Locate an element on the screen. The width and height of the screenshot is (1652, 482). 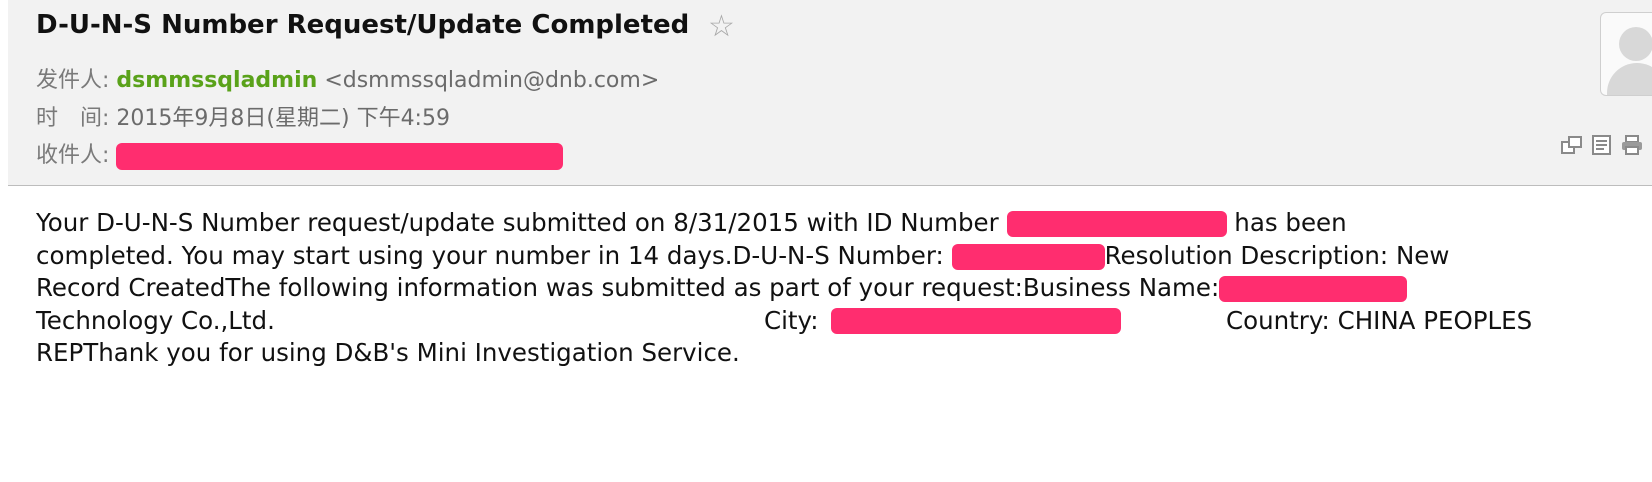
time-row: 时 间: 2015年9月8日(星期二) 下午4:59 is located at coordinates (243, 116).